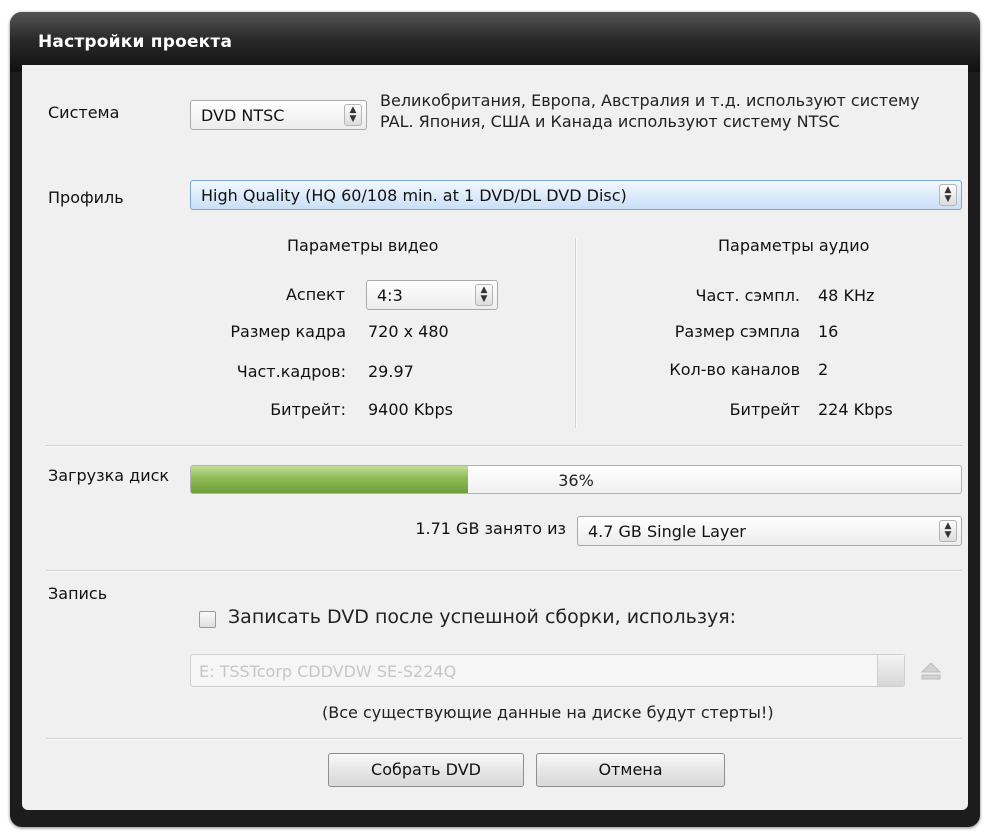  I want to click on disc-type-value: 4.7 GB Single Layer, so click(667, 531).